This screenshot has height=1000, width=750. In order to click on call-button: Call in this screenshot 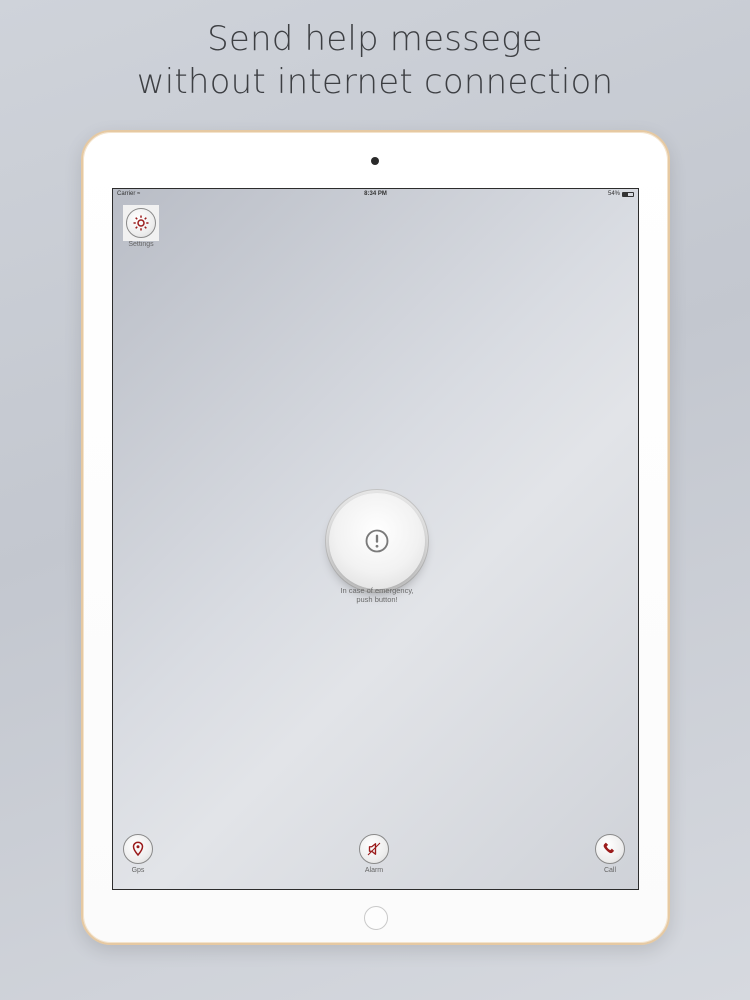, I will do `click(610, 854)`.